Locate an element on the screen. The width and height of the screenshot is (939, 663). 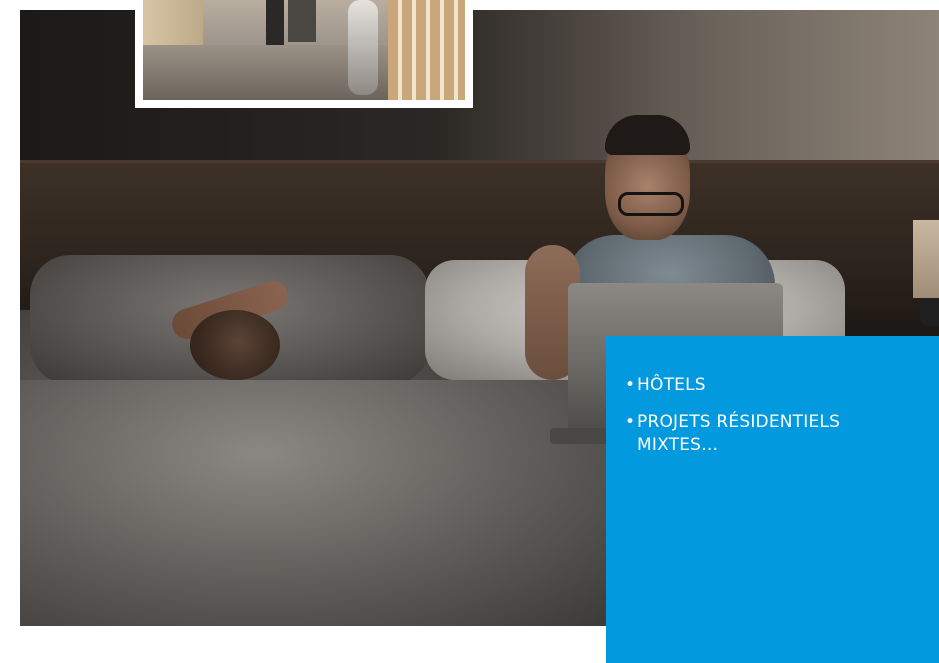
corridor-right-wall is located at coordinates (426, 50).